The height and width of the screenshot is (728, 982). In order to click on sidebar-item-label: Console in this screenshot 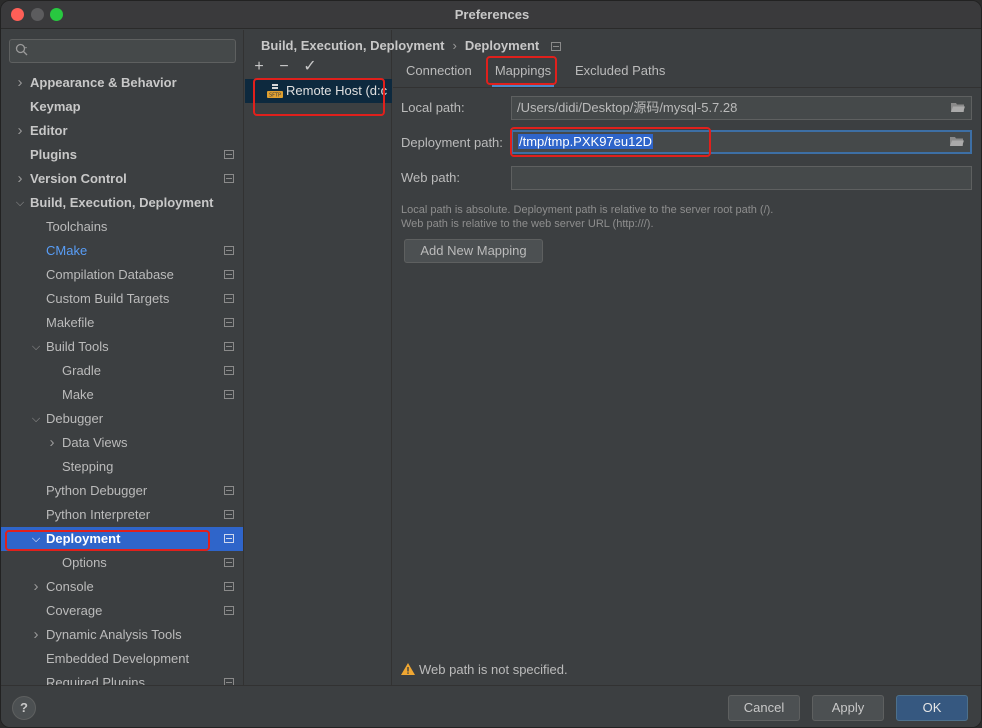, I will do `click(70, 586)`.